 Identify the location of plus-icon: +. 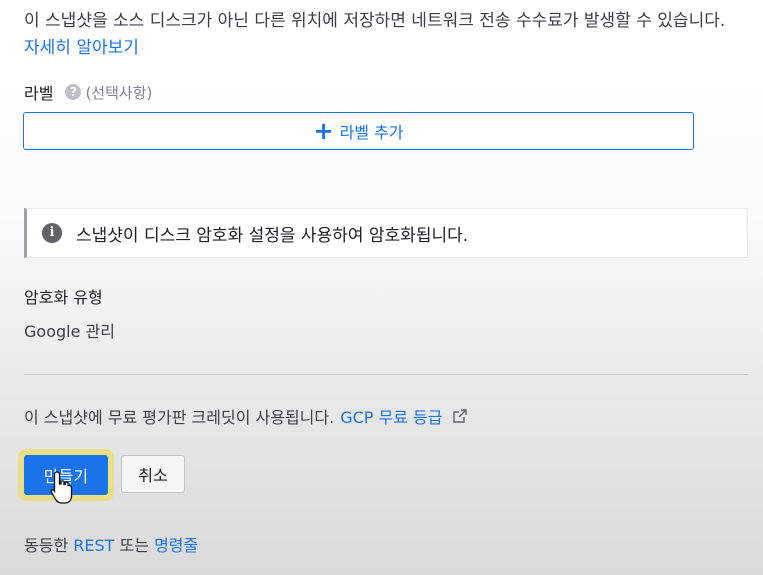
(323, 131).